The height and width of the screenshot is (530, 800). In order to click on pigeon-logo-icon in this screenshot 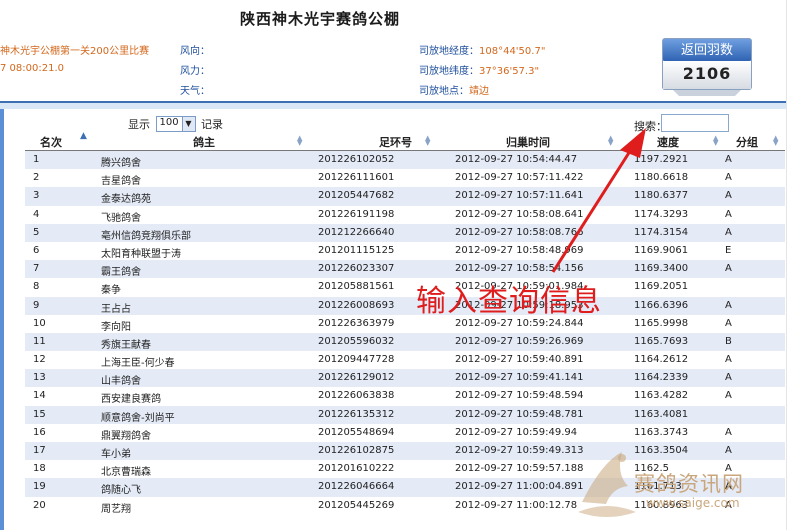, I will do `click(607, 484)`.